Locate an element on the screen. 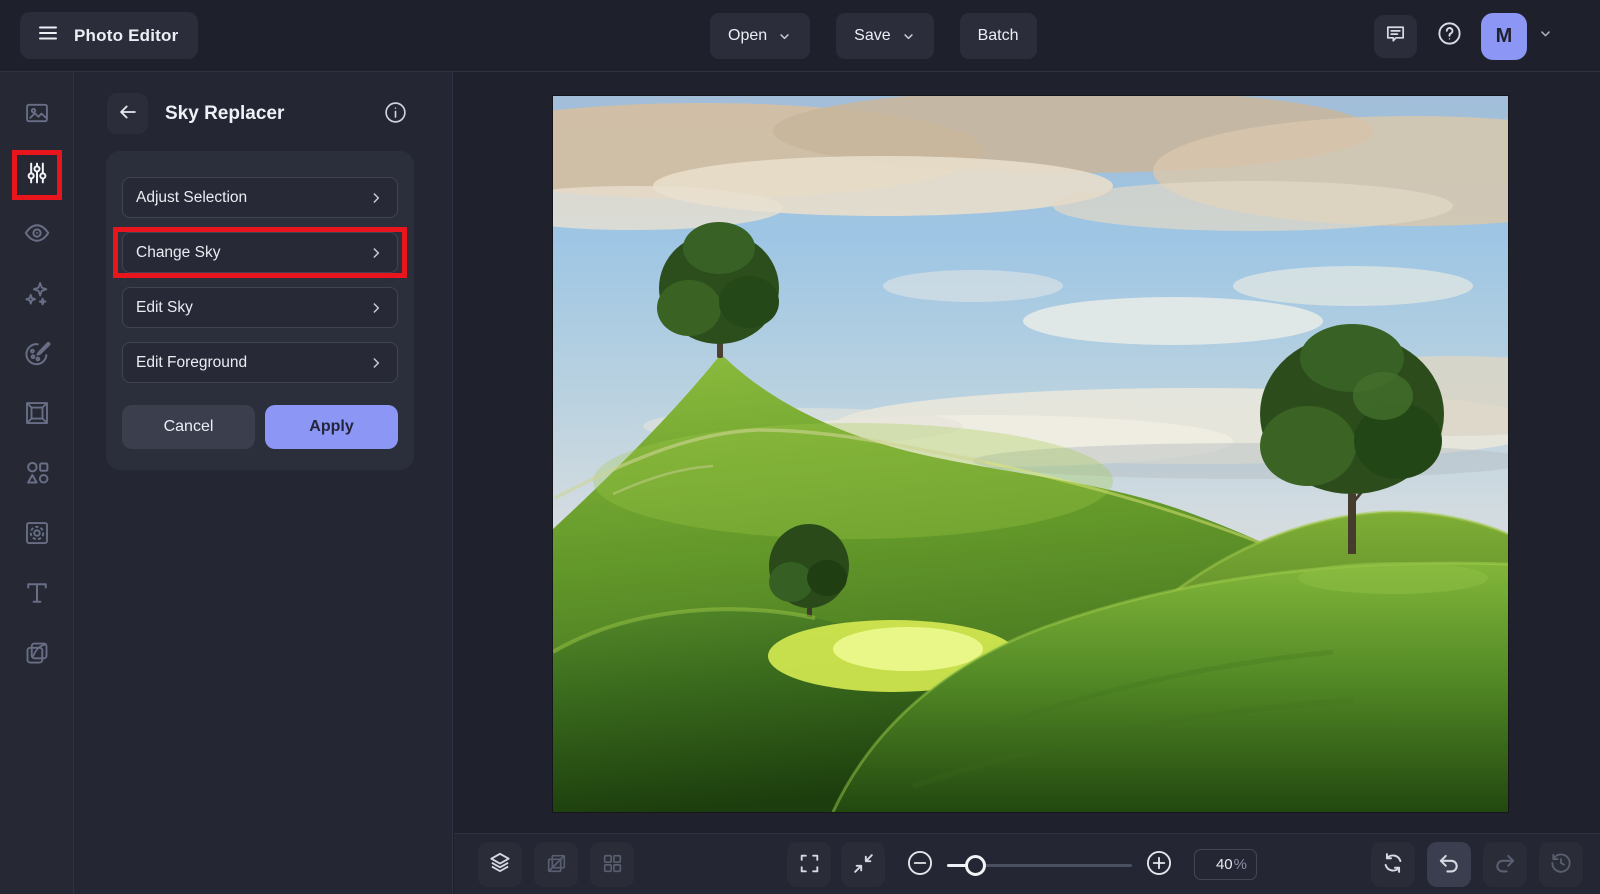 The image size is (1600, 894). grid-icon is located at coordinates (612, 865).